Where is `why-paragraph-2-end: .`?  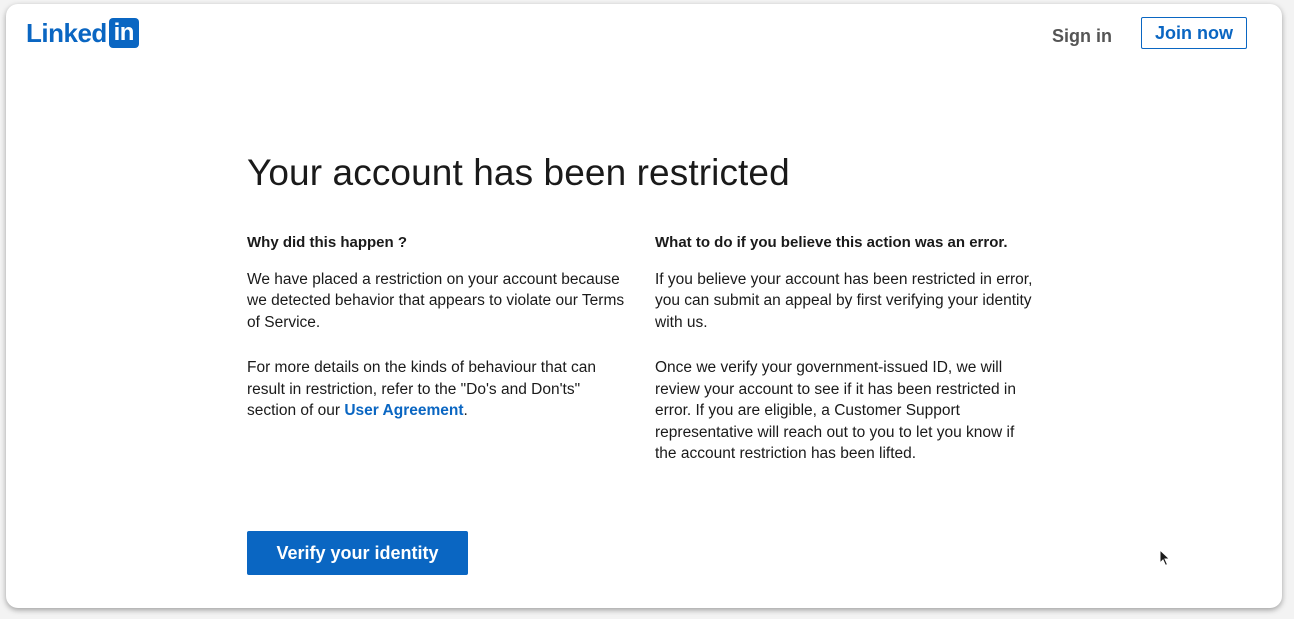
why-paragraph-2-end: . is located at coordinates (465, 410).